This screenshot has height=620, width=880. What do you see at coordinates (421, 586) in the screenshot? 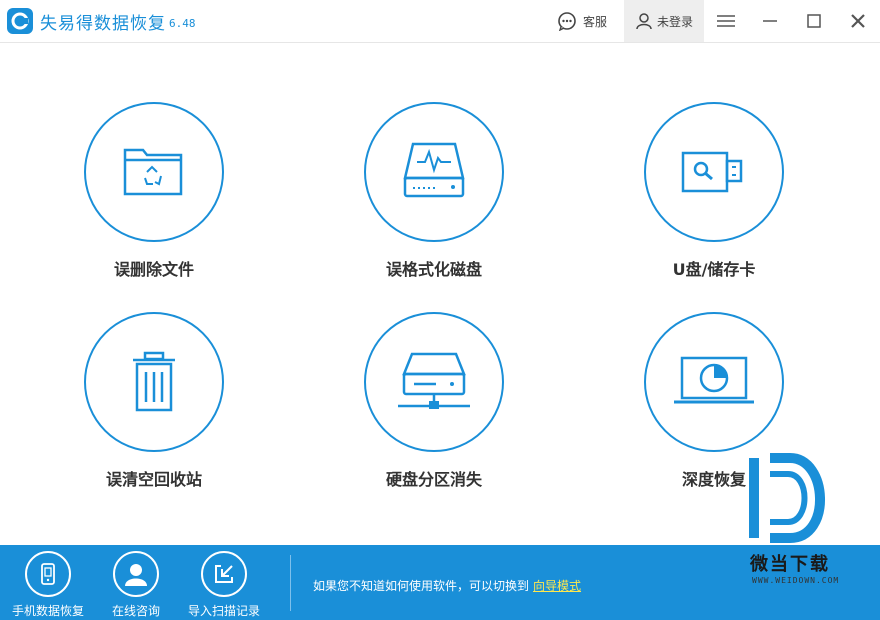
I see `hint-text: 如果您不知道如何使用软件，可以切换到` at bounding box center [421, 586].